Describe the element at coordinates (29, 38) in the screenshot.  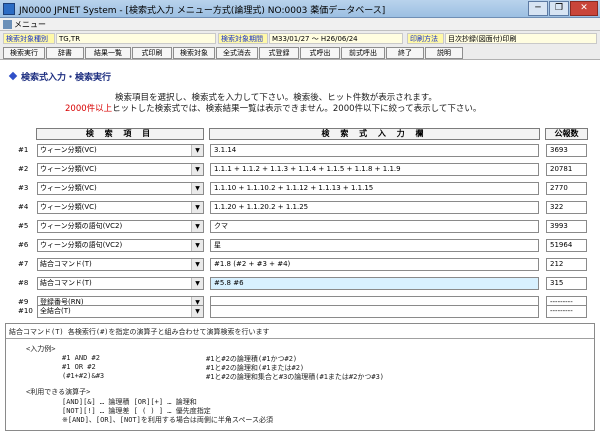
I see `target-type-label: 検索対象種別` at that location.